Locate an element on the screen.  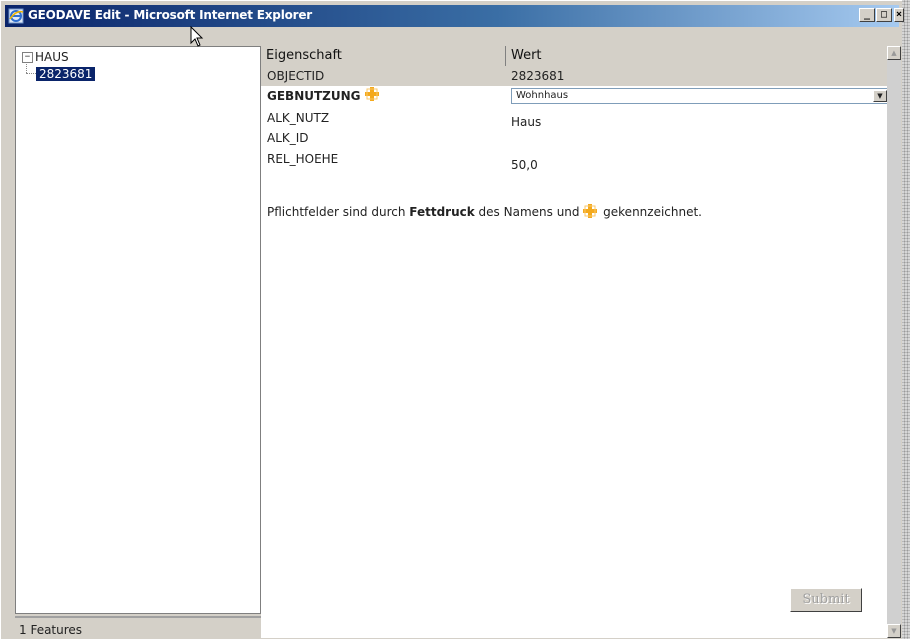
property-name: ALK_NUTZ is located at coordinates (298, 118).